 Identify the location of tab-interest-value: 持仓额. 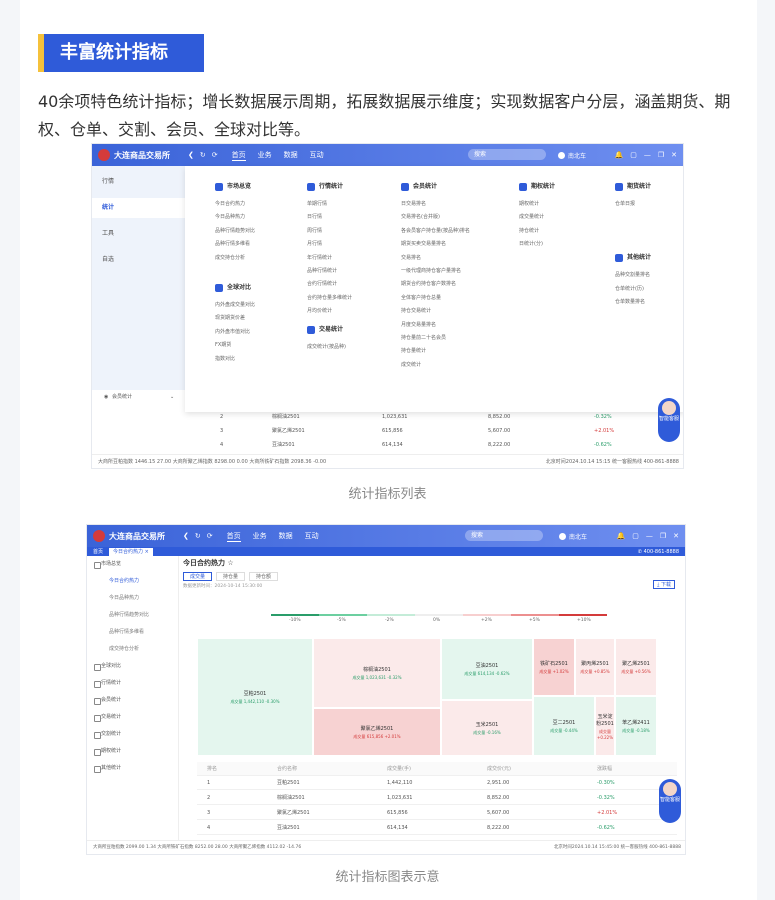
(264, 576).